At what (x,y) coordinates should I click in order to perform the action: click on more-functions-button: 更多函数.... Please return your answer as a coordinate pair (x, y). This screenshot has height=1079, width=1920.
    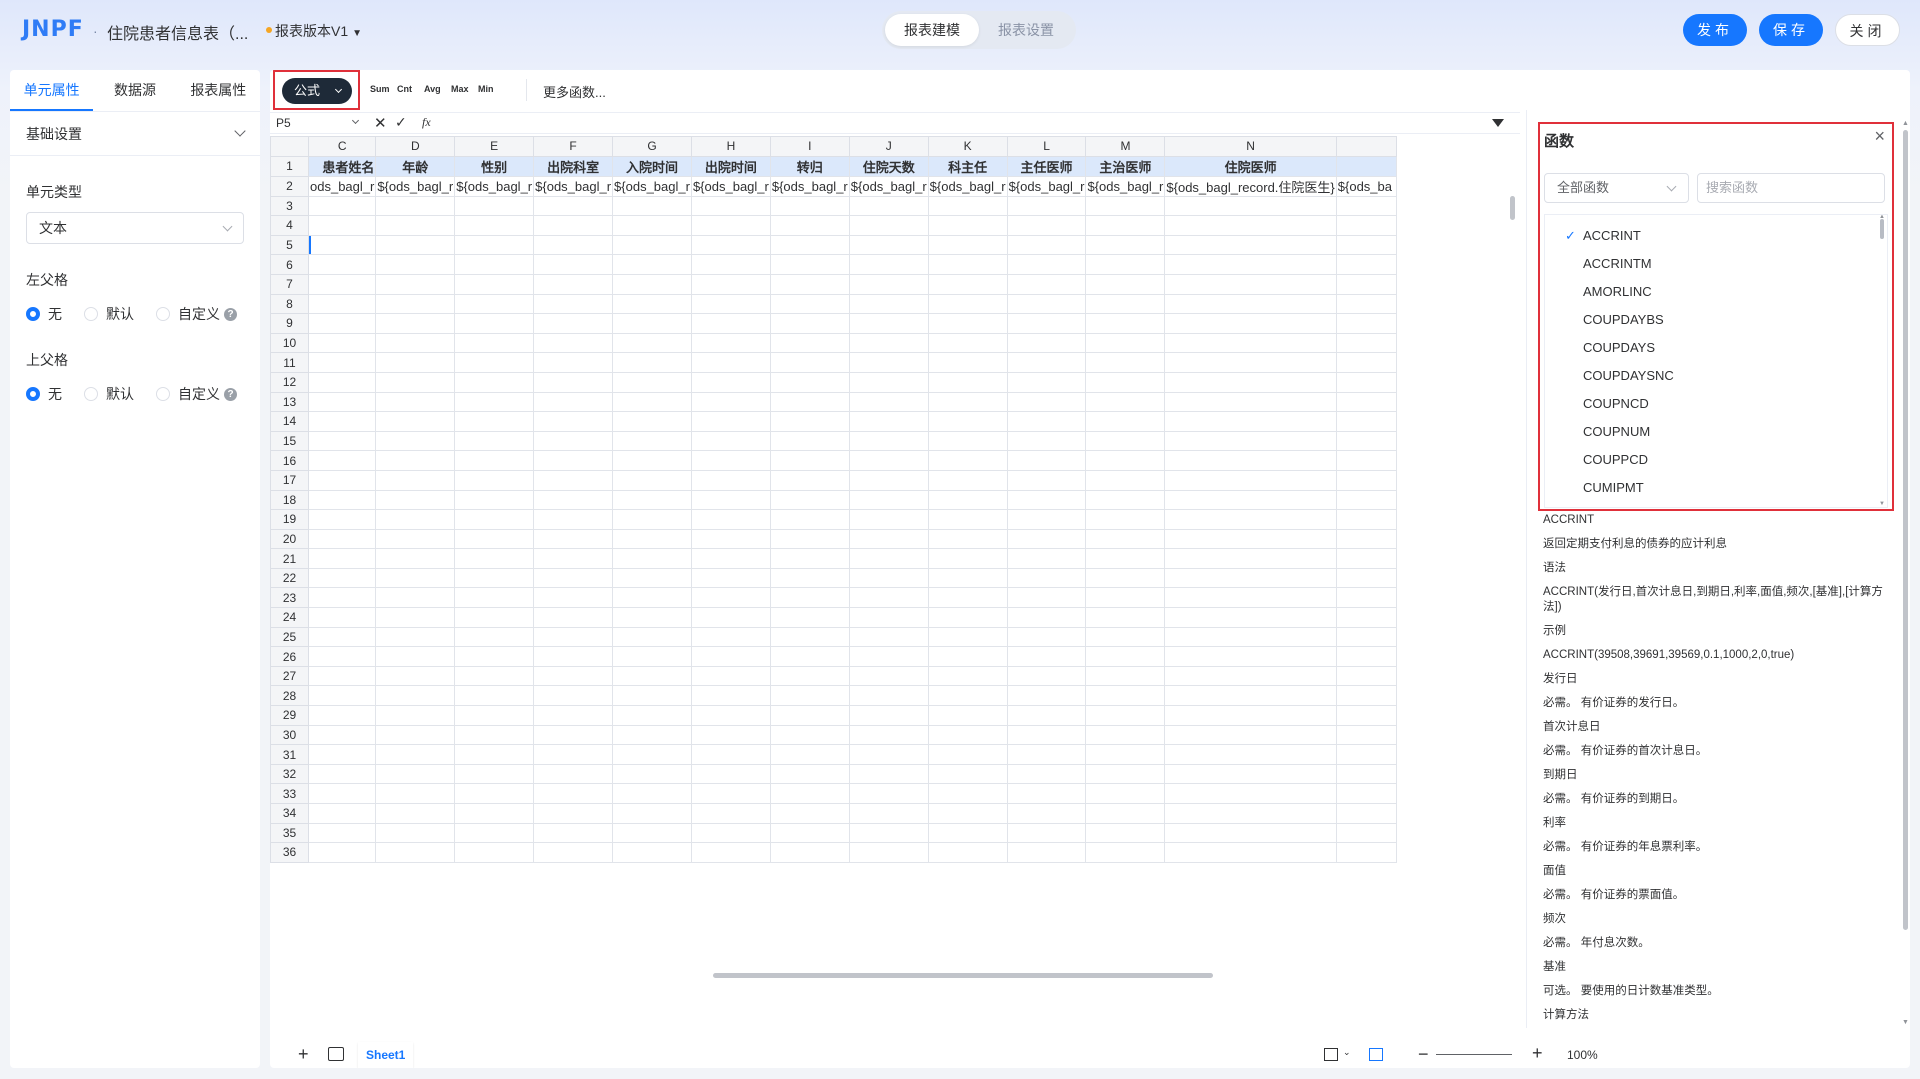
    Looking at the image, I should click on (574, 91).